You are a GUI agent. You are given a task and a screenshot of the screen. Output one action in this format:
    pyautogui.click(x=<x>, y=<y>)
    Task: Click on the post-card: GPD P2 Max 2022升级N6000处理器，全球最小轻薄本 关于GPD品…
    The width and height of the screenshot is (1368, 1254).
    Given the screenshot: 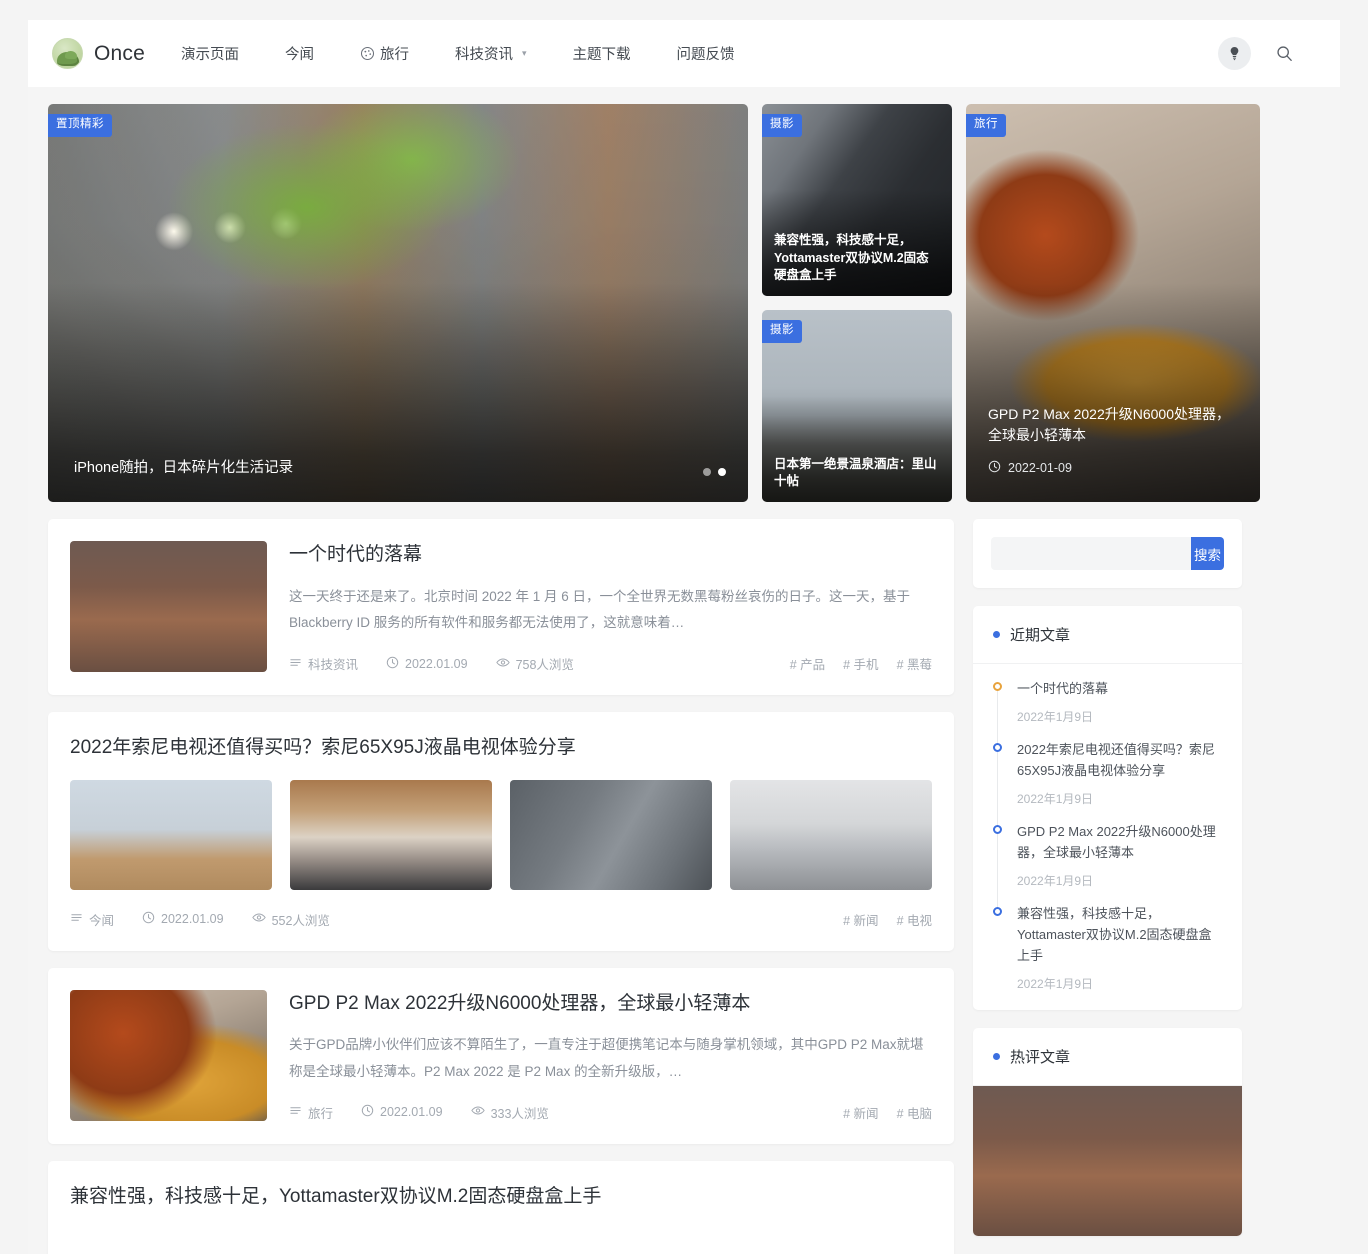 What is the action you would take?
    pyautogui.click(x=501, y=1055)
    